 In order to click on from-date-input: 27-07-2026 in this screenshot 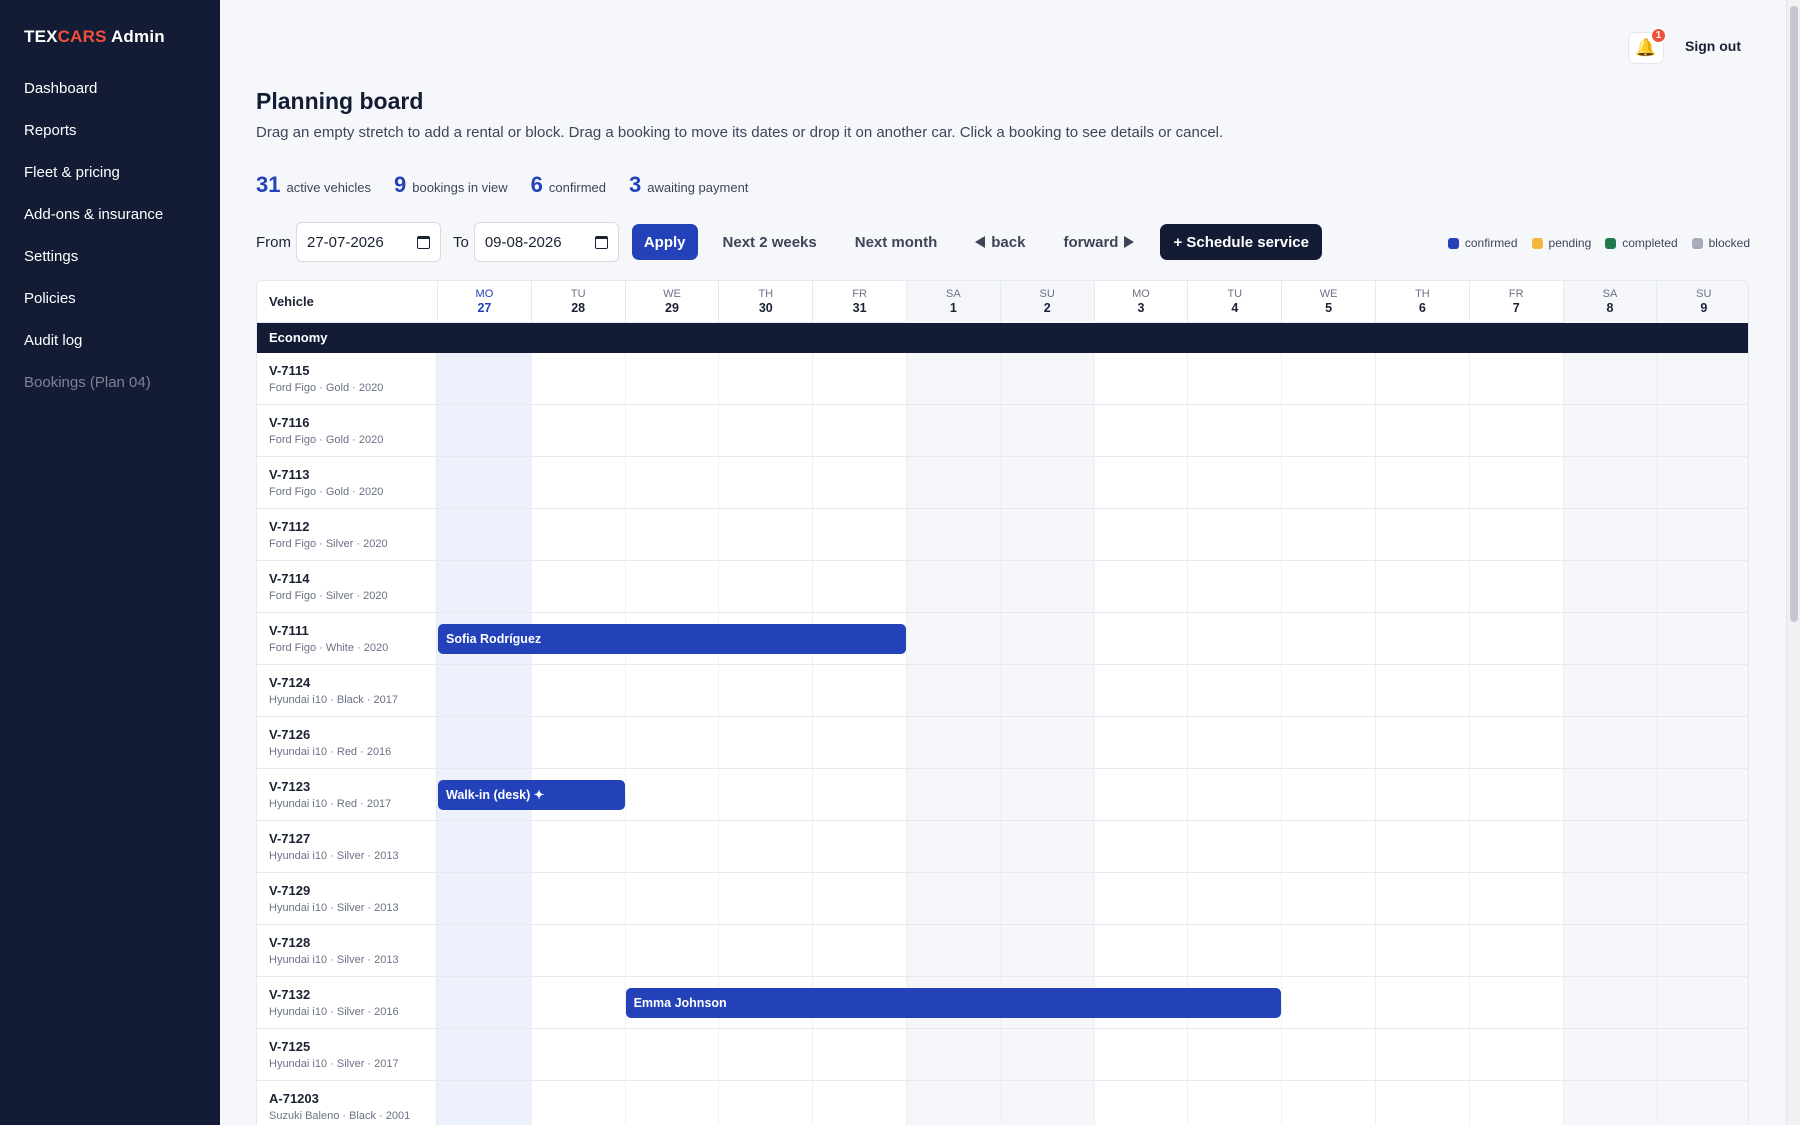, I will do `click(368, 242)`.